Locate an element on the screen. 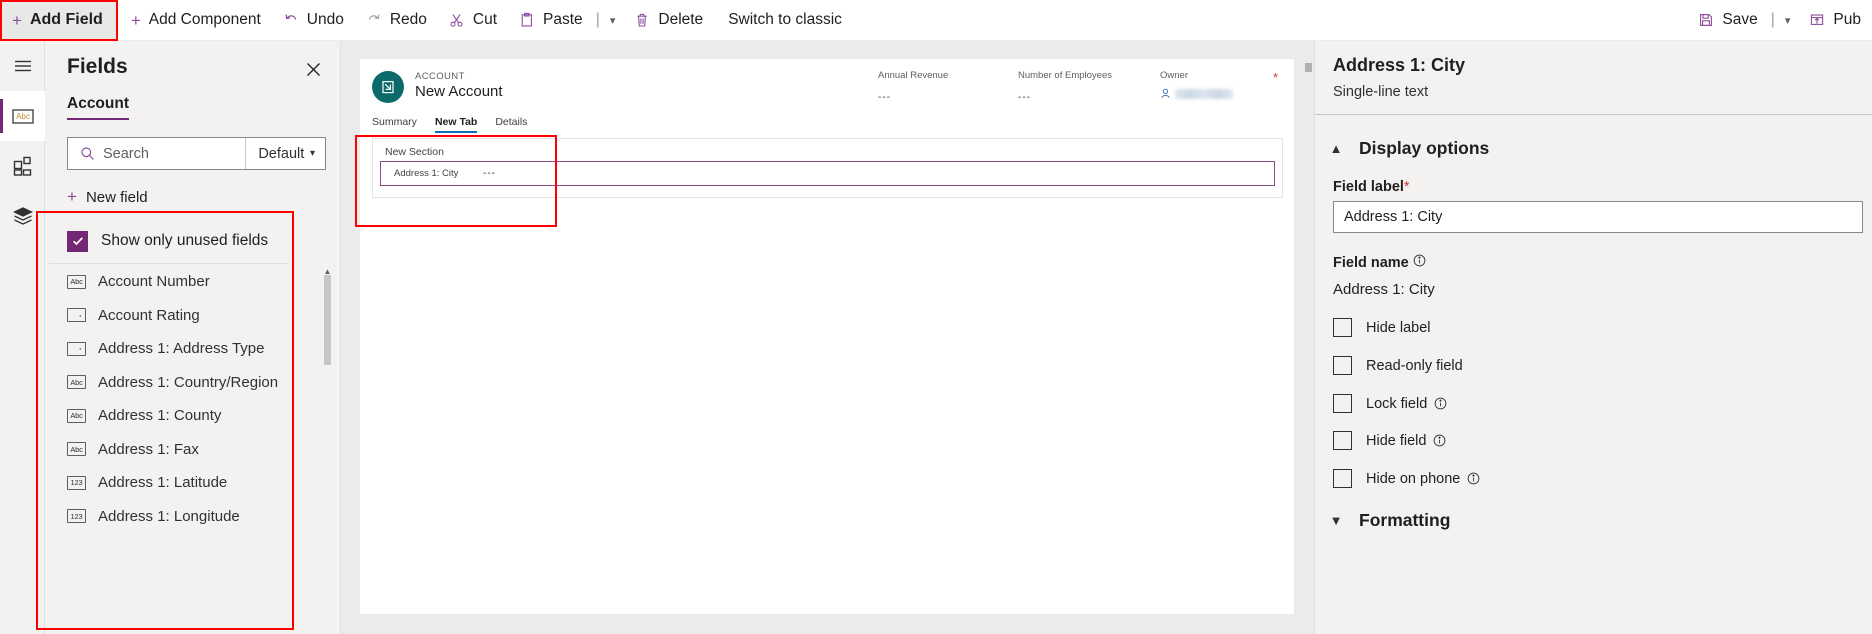 The width and height of the screenshot is (1872, 634). properties-title: Address 1: City is located at coordinates (1399, 65).